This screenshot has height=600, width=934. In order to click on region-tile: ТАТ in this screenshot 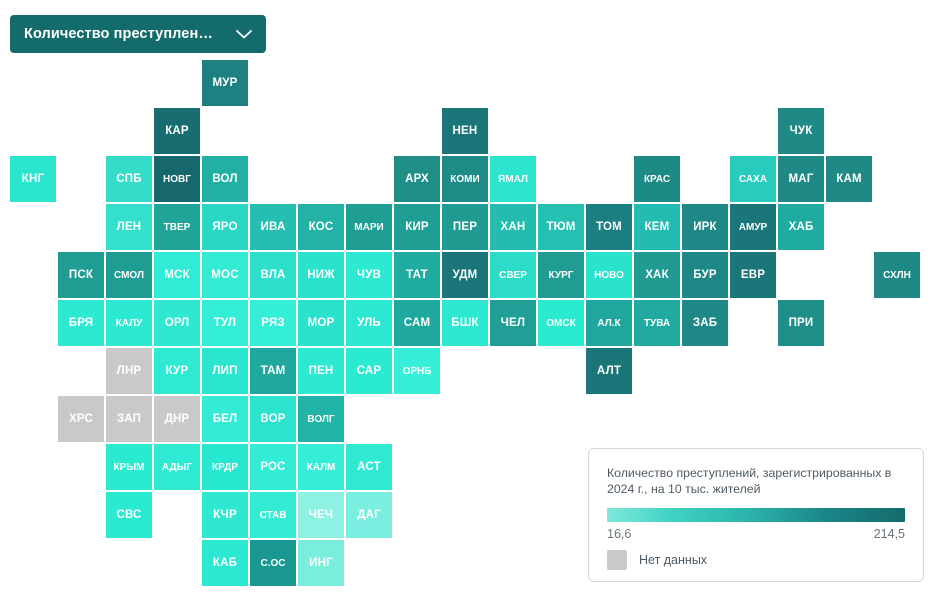, I will do `click(417, 275)`.